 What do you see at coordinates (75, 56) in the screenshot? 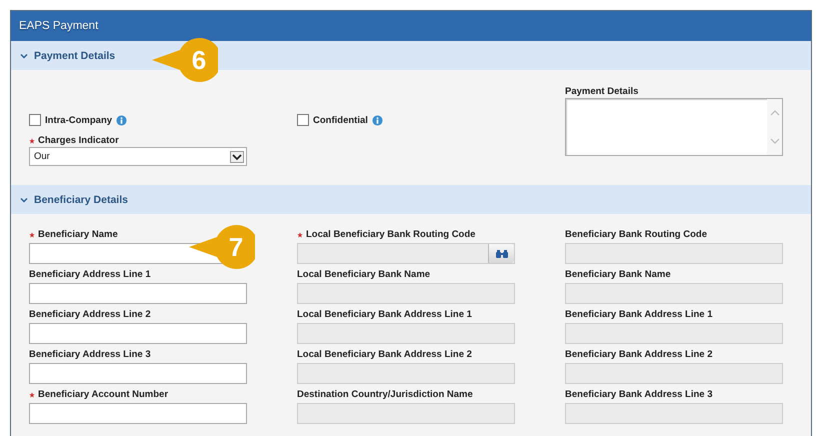
I see `section-title: Payment Details` at bounding box center [75, 56].